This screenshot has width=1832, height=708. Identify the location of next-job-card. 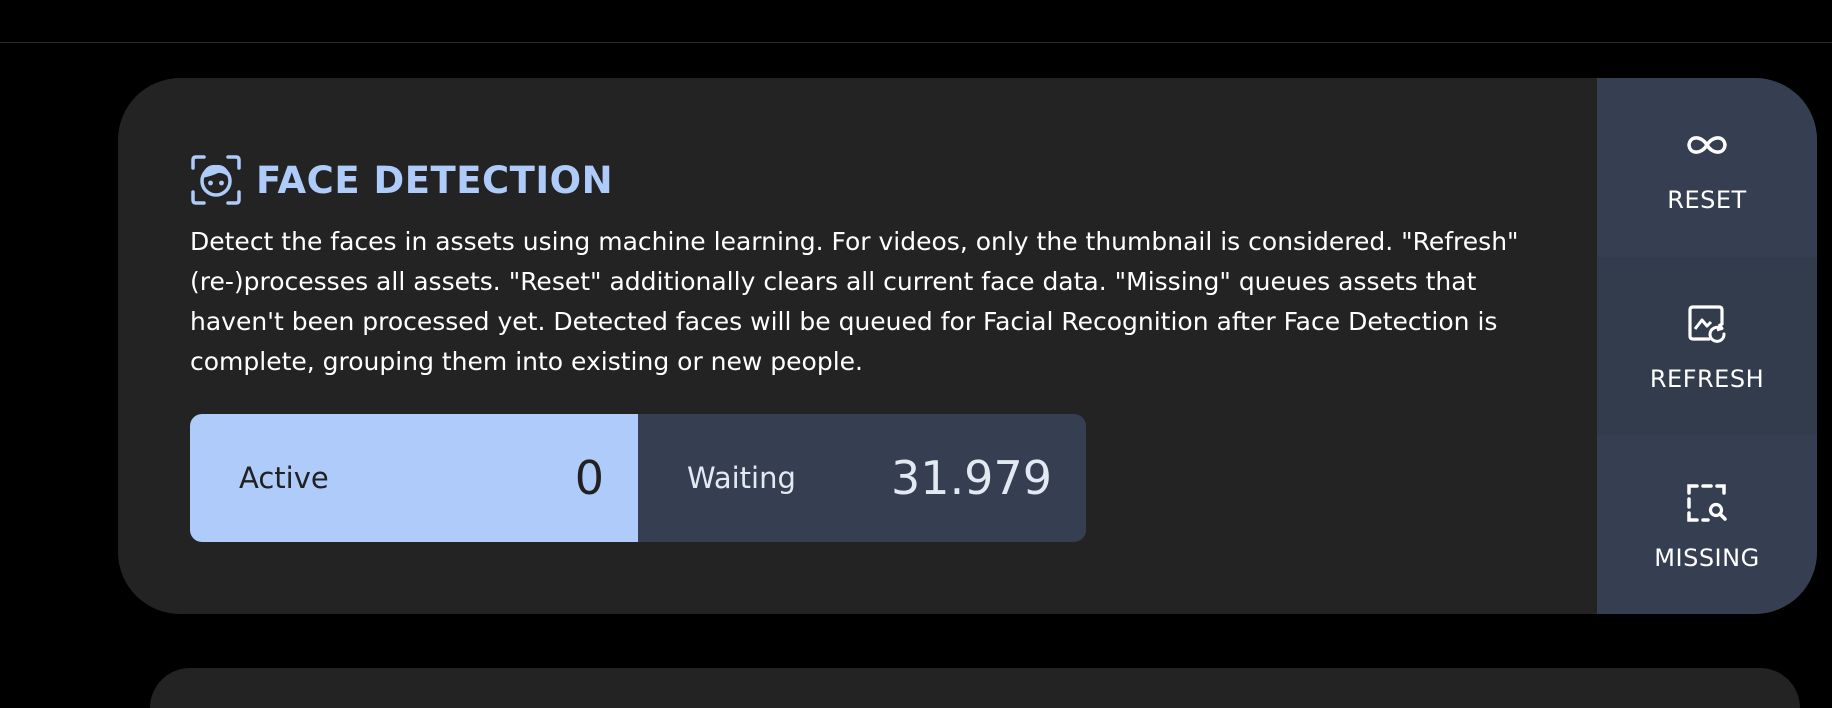
(975, 688).